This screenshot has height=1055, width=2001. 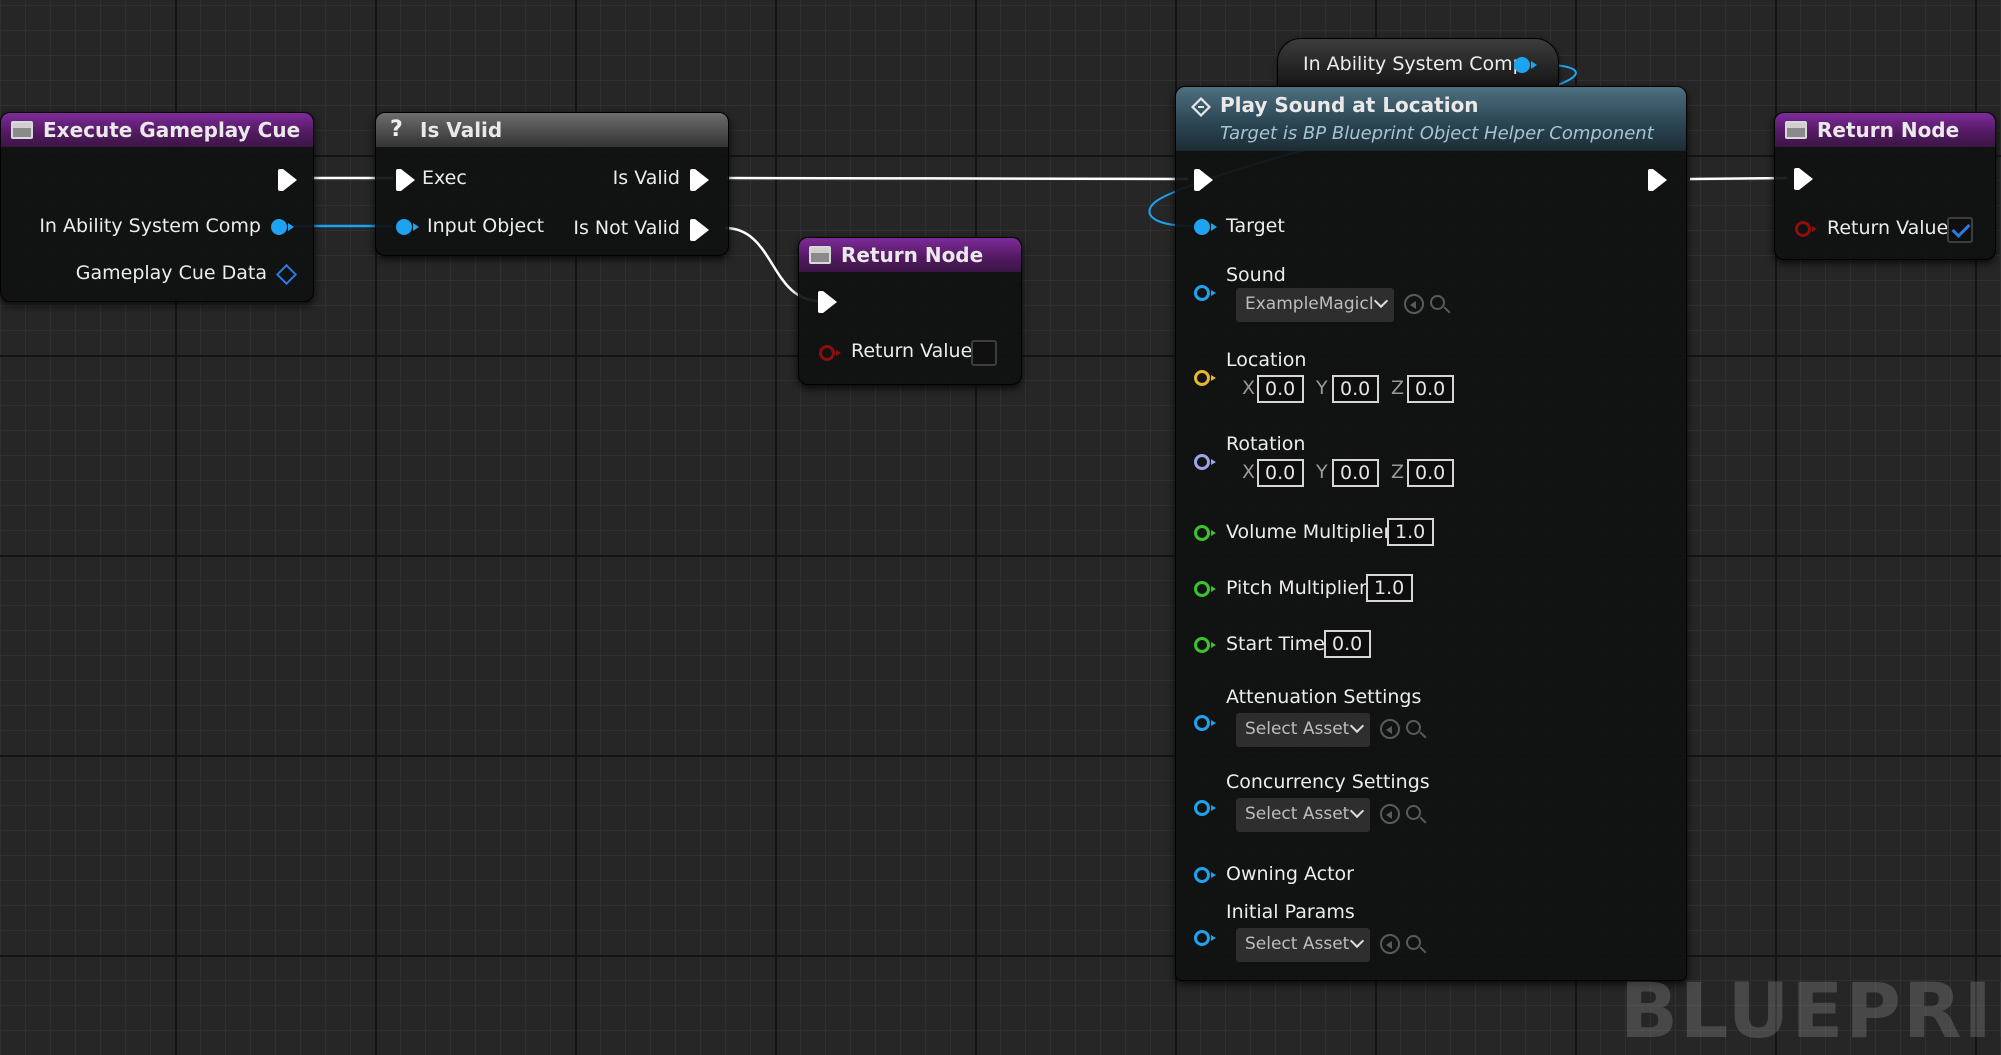 I want to click on sound-asset-dropdown: ExampleMagicI, so click(x=1315, y=305).